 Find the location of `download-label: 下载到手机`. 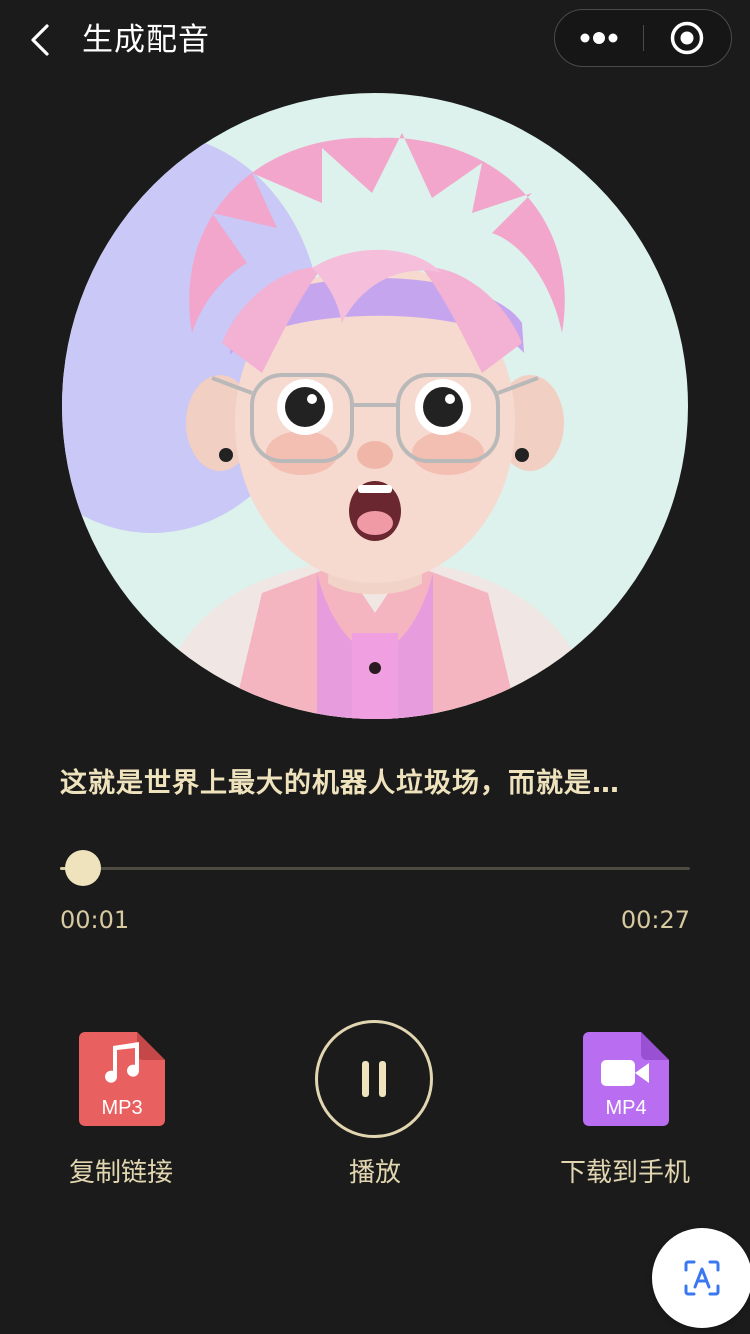

download-label: 下载到手机 is located at coordinates (624, 1173).